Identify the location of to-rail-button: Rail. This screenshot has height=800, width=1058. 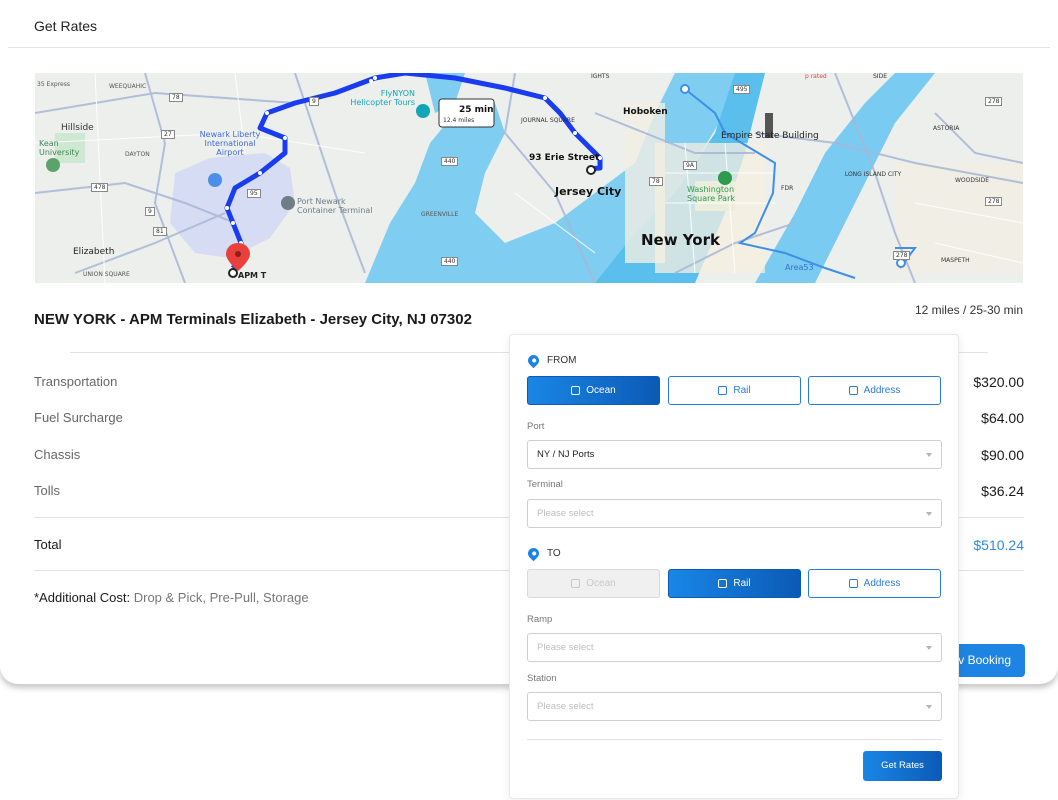
(734, 583).